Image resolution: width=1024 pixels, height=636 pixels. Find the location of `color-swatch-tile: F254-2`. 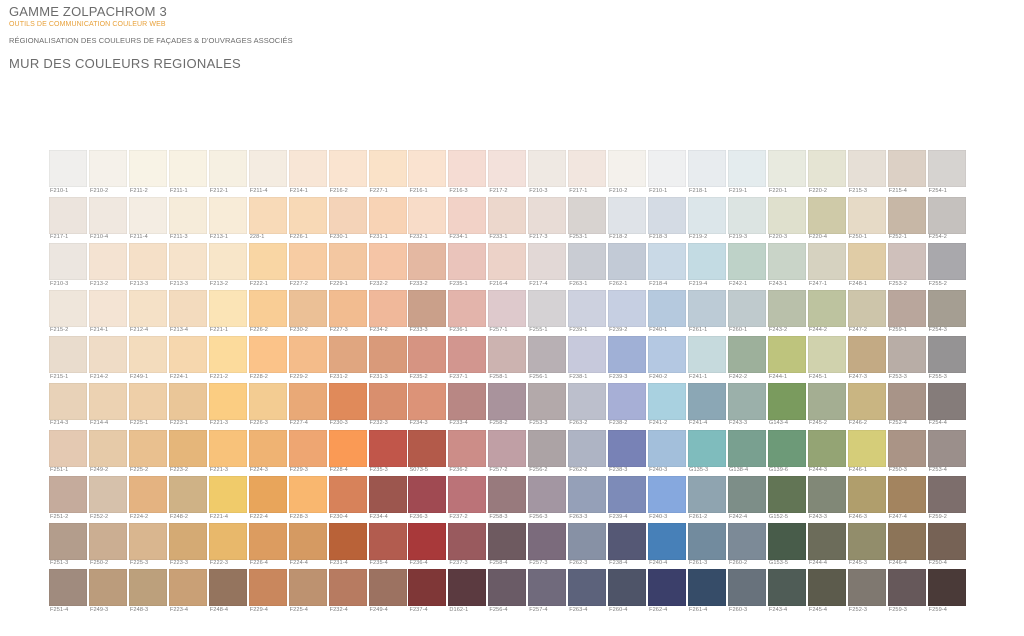

color-swatch-tile: F254-2 is located at coordinates (946, 220).